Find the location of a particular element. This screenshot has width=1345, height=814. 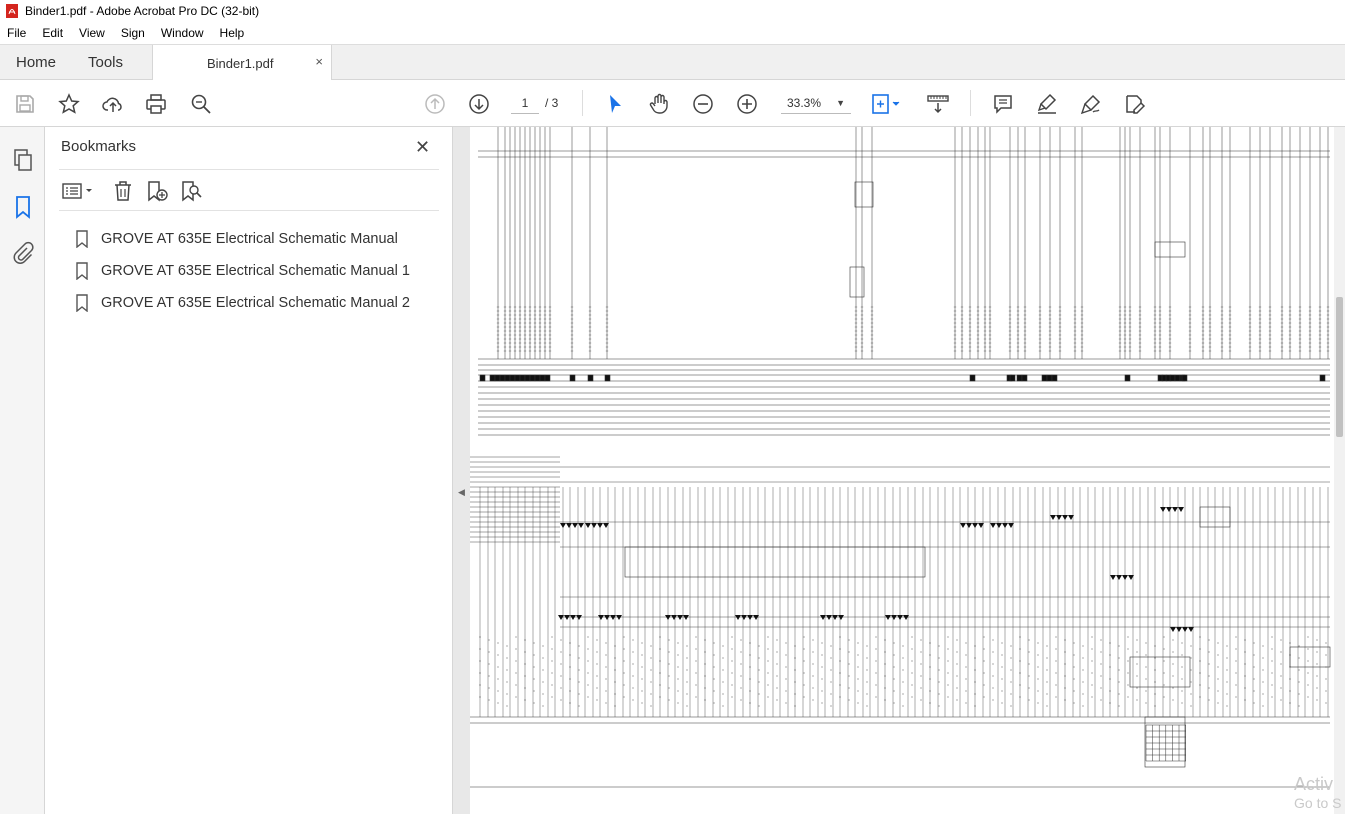

tab-tools-label: Tools is located at coordinates (106, 62).